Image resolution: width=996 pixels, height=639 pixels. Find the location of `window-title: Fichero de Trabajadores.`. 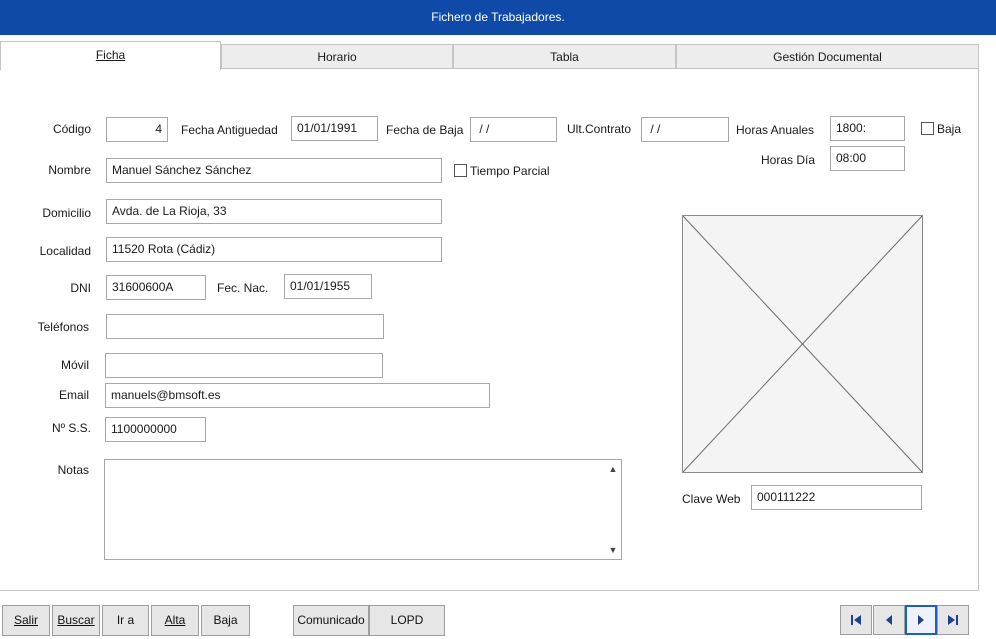

window-title: Fichero de Trabajadores. is located at coordinates (498, 17).